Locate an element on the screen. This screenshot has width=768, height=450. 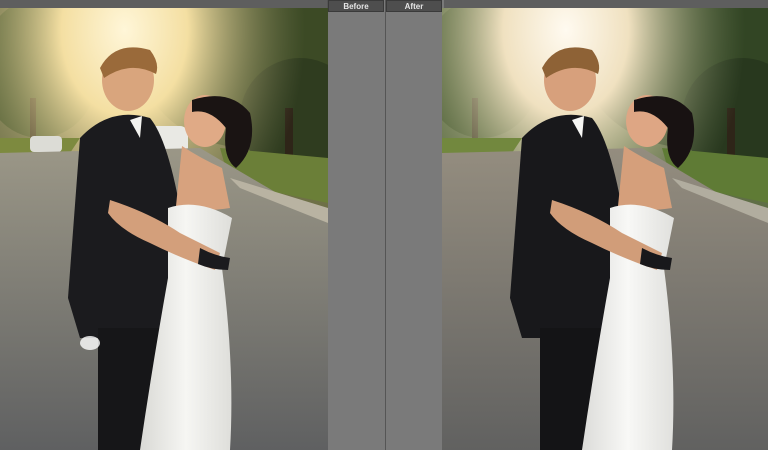
after-label: After is located at coordinates (414, 6).